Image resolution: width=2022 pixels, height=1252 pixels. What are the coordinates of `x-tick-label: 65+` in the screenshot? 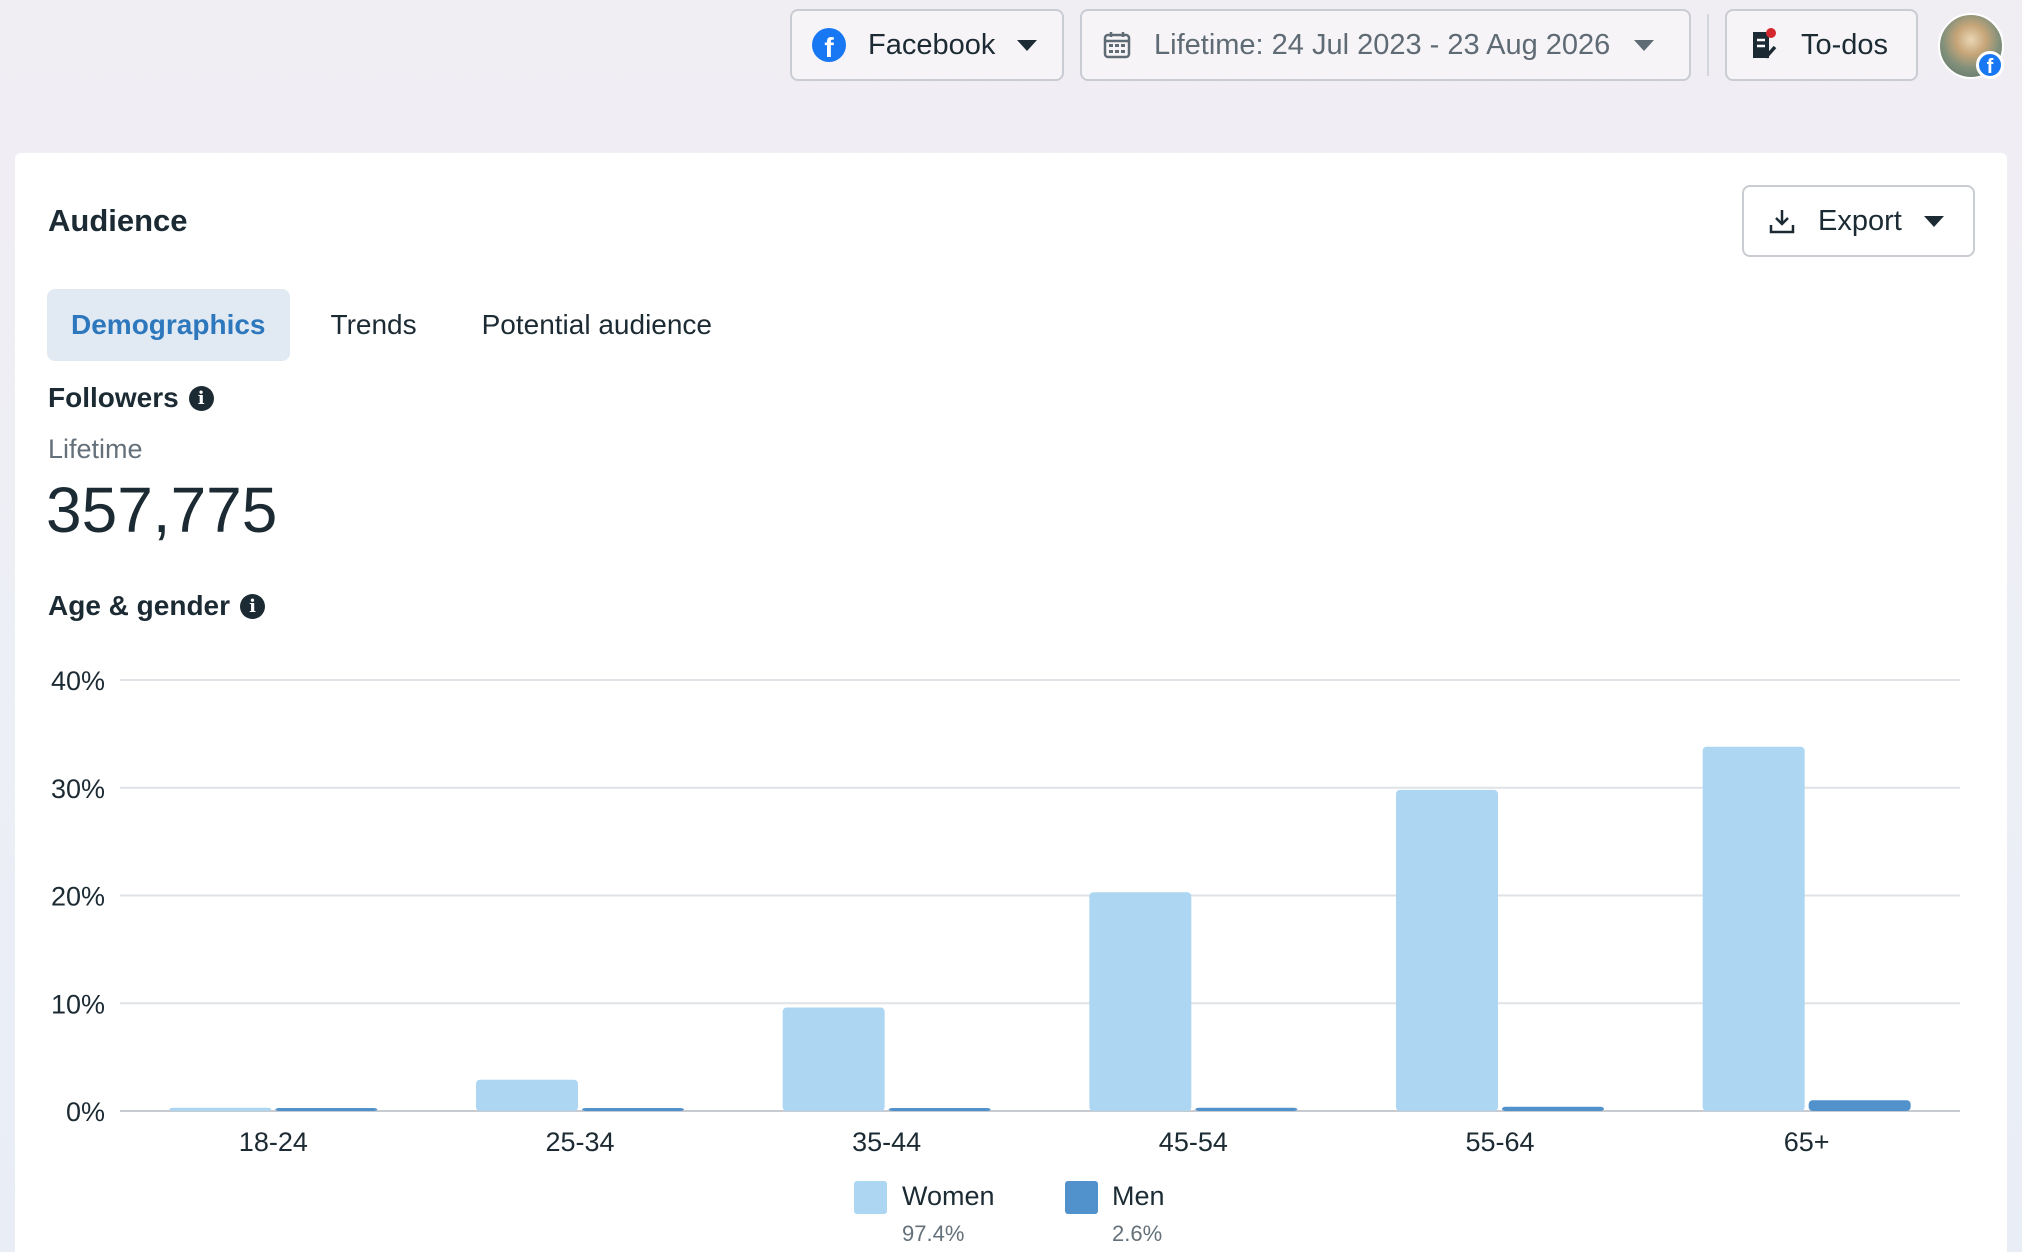 It's located at (1807, 1142).